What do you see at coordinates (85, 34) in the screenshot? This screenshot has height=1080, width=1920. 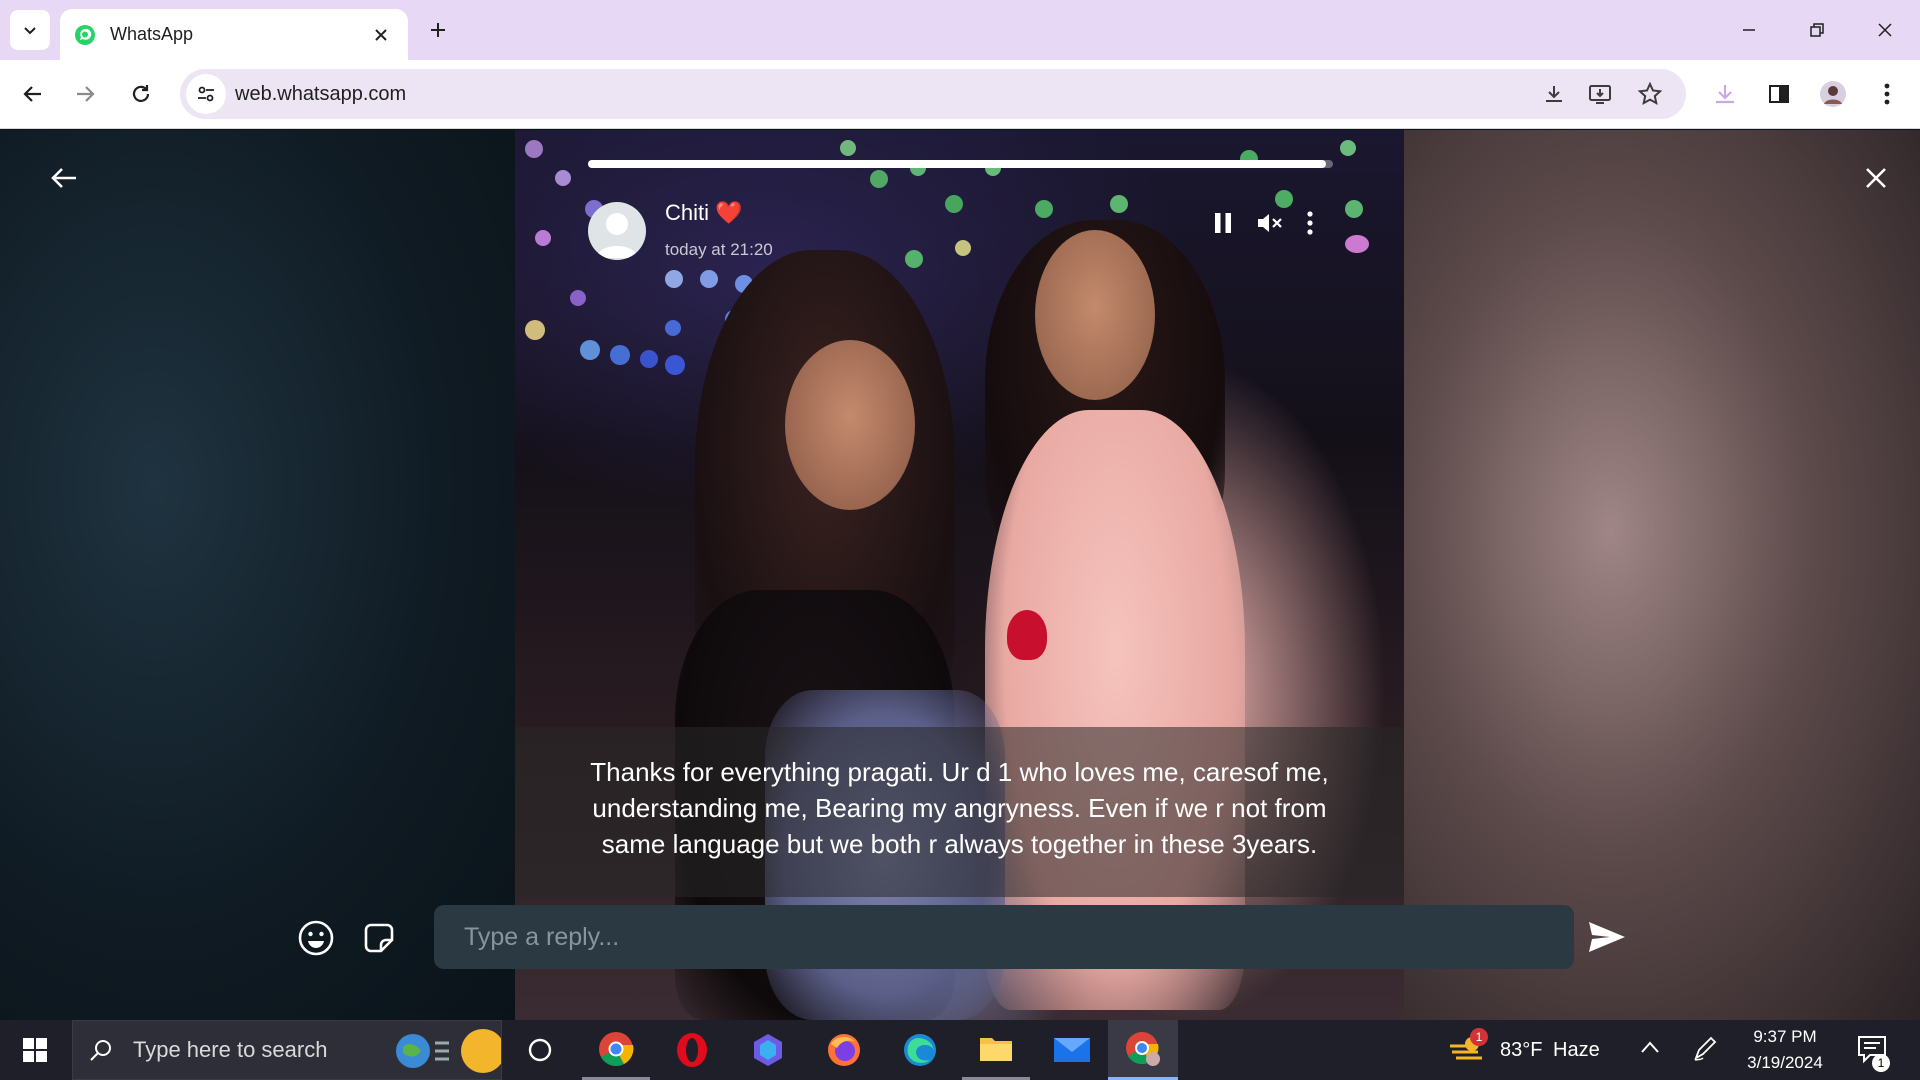 I see `whatsapp-logo-icon` at bounding box center [85, 34].